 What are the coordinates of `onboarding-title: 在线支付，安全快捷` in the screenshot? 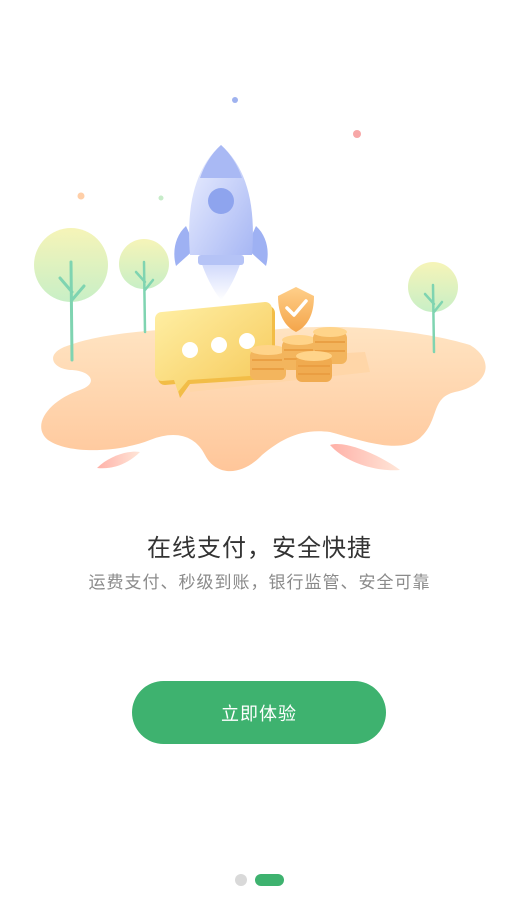 It's located at (259, 548).